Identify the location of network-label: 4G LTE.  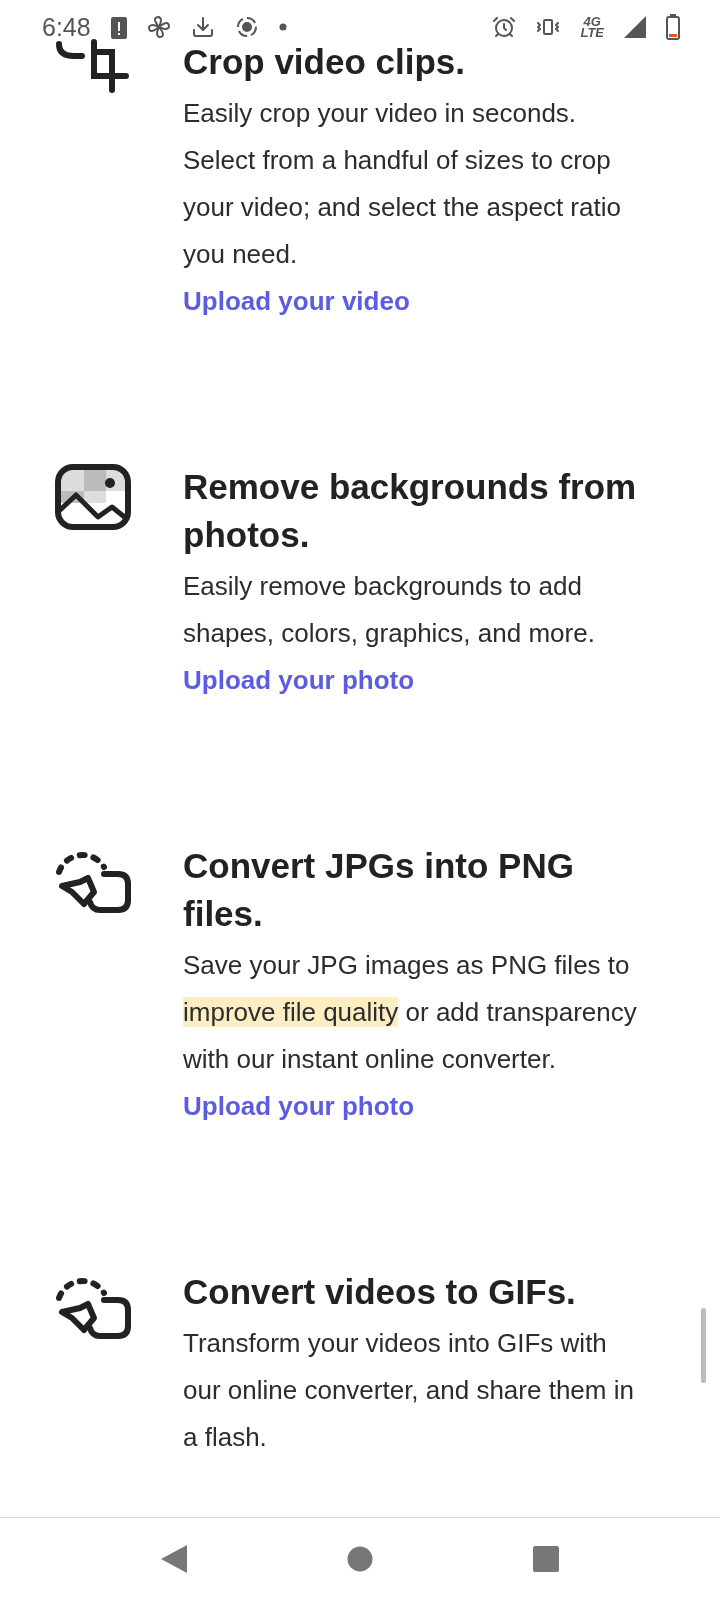
(592, 27).